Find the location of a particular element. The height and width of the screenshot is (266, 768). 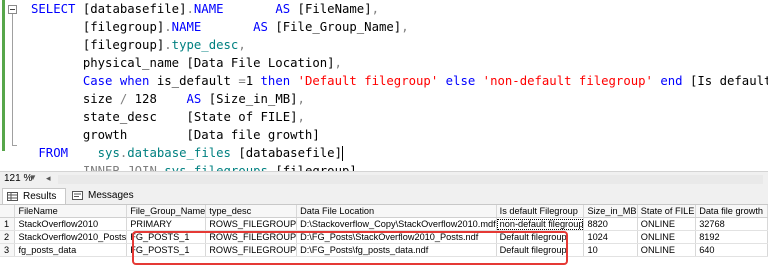

table-cell: non-default filegroup is located at coordinates (540, 224).